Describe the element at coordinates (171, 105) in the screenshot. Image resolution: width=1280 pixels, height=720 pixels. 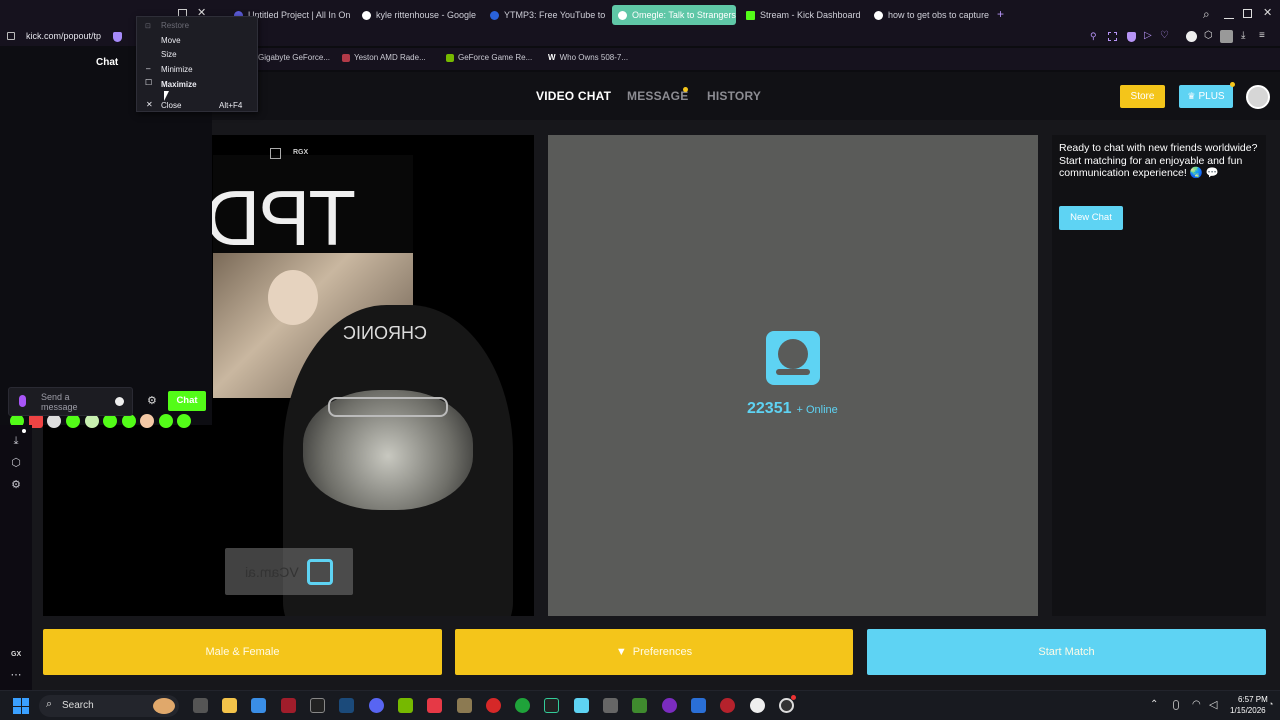
I see `menu-item-close: Close` at that location.